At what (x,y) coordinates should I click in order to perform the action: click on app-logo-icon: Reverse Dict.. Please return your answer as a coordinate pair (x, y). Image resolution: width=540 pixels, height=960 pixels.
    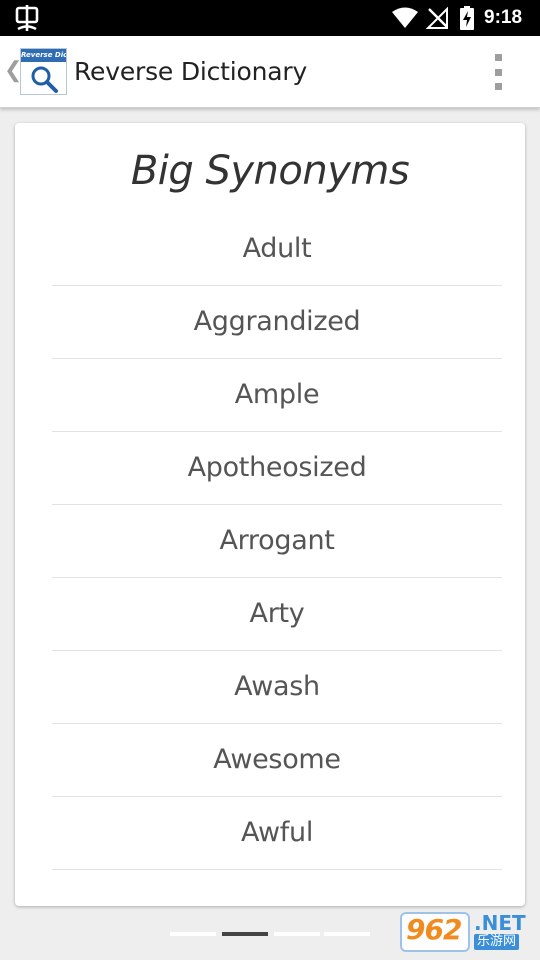
    Looking at the image, I should click on (43, 71).